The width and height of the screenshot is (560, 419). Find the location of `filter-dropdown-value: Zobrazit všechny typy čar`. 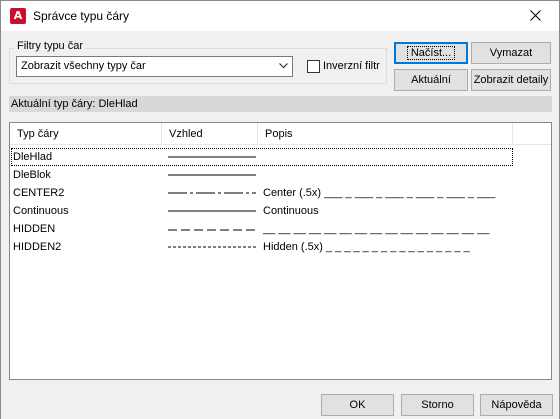

filter-dropdown-value: Zobrazit všechny typy čar is located at coordinates (83, 66).